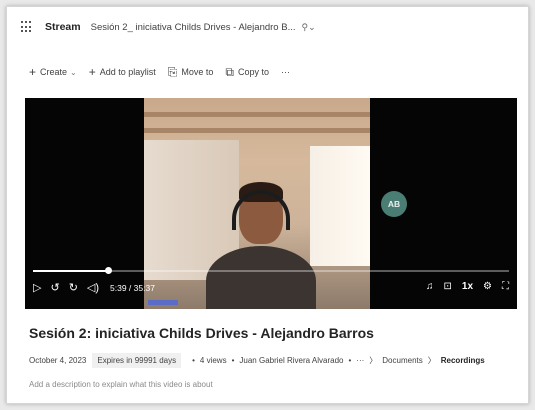  Describe the element at coordinates (271, 270) in the screenshot. I see `seek-bar` at that location.